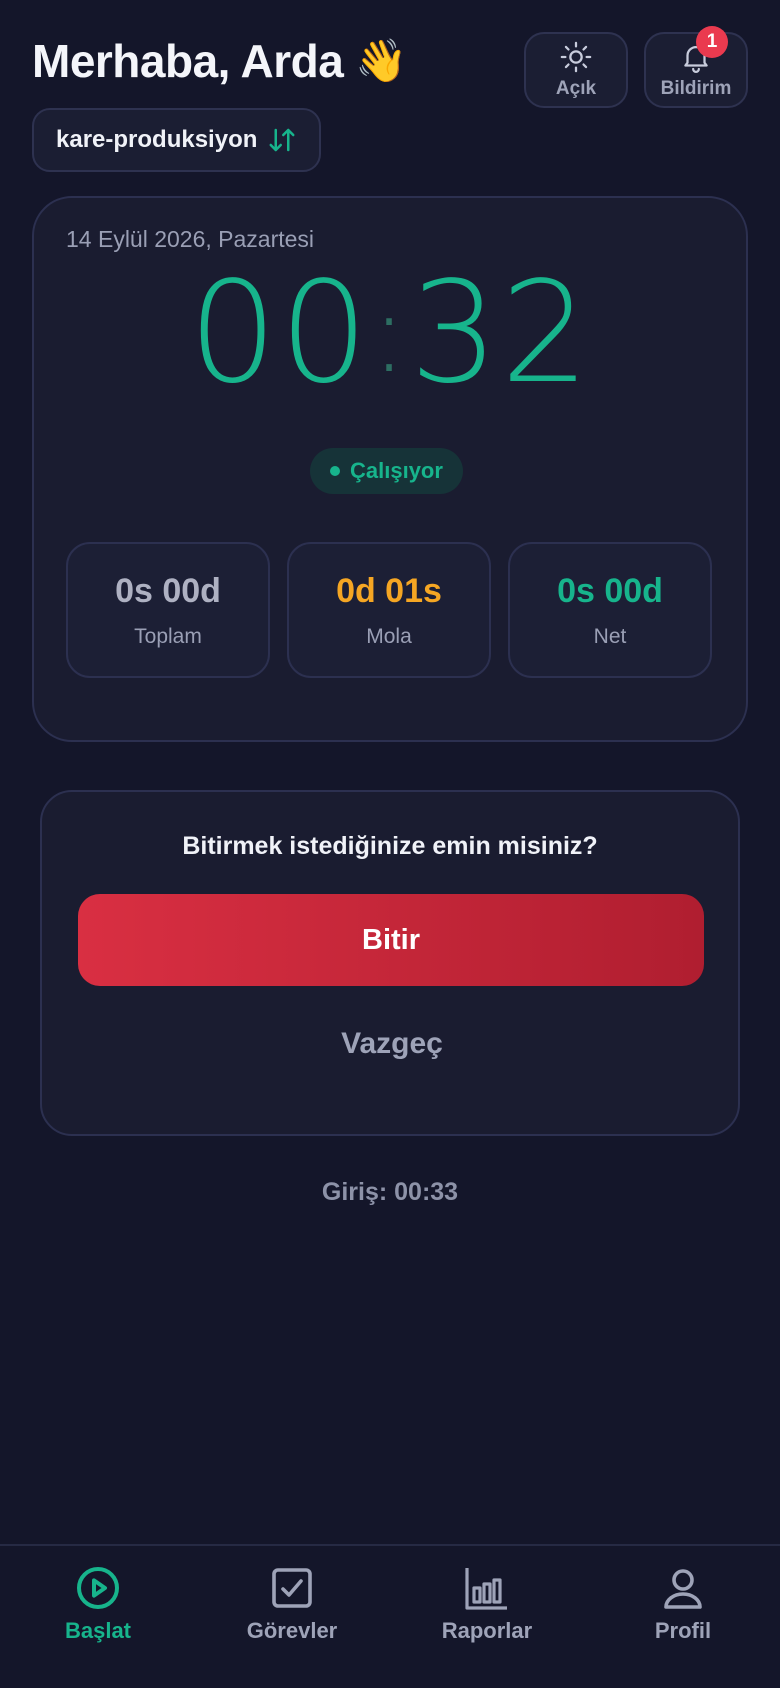 This screenshot has width=780, height=1688. Describe the element at coordinates (391, 940) in the screenshot. I see `finish-button: Bitir` at that location.